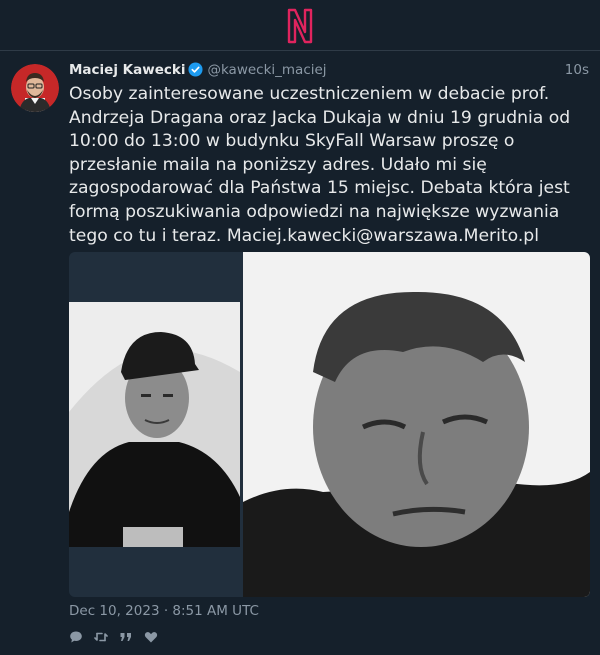  What do you see at coordinates (76, 637) in the screenshot?
I see `reply-icon` at bounding box center [76, 637].